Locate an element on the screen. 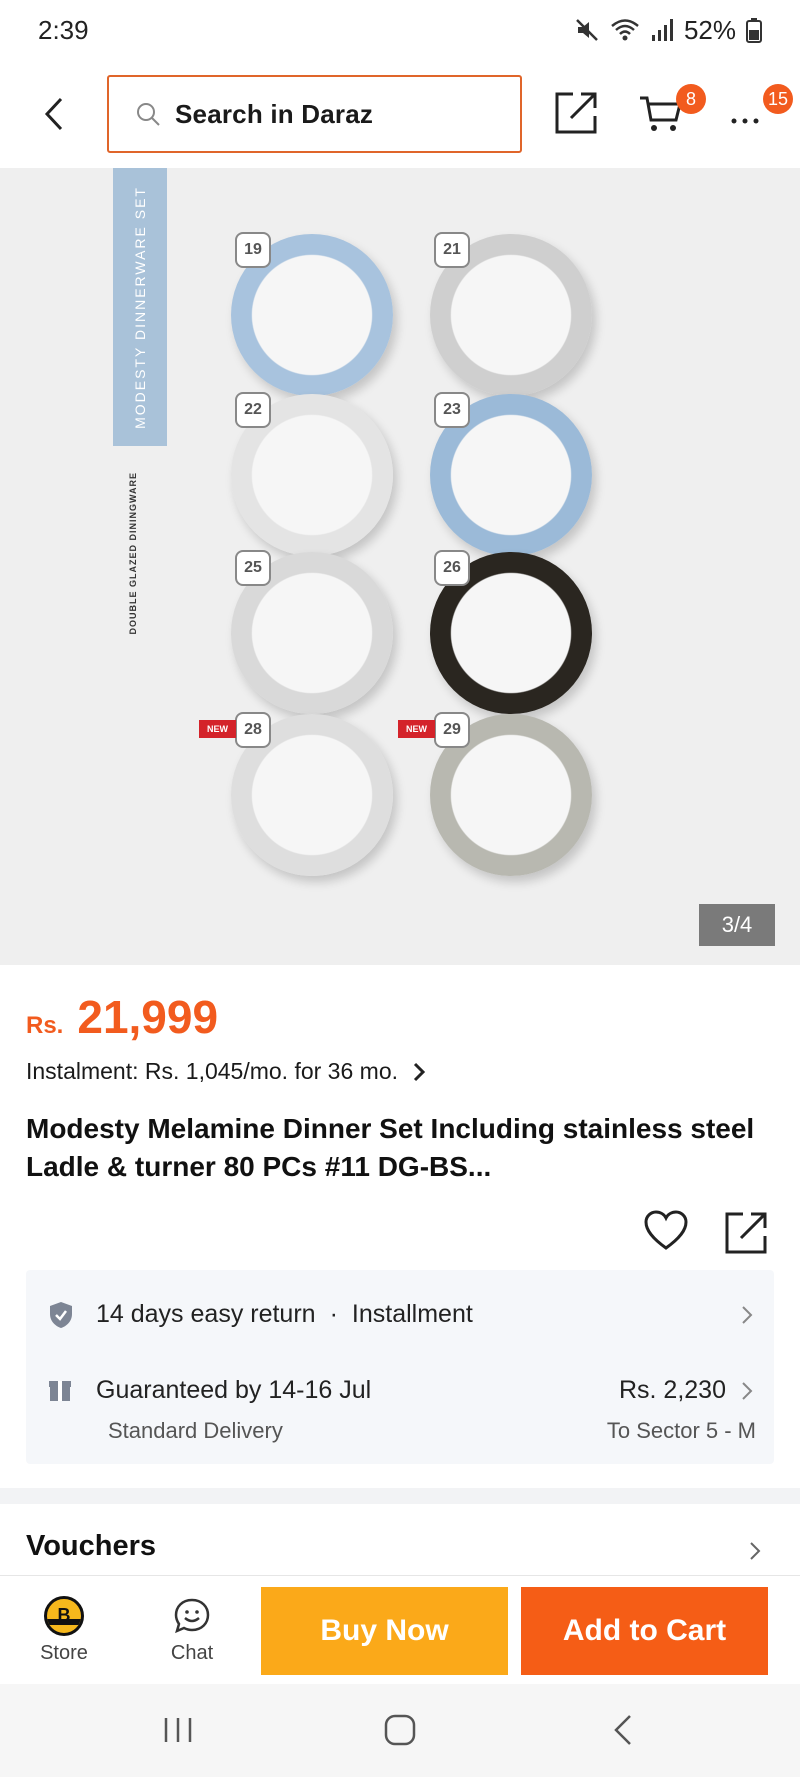 The image size is (800, 1777). top-nav: Search in Daraz 8 15 is located at coordinates (400, 114).